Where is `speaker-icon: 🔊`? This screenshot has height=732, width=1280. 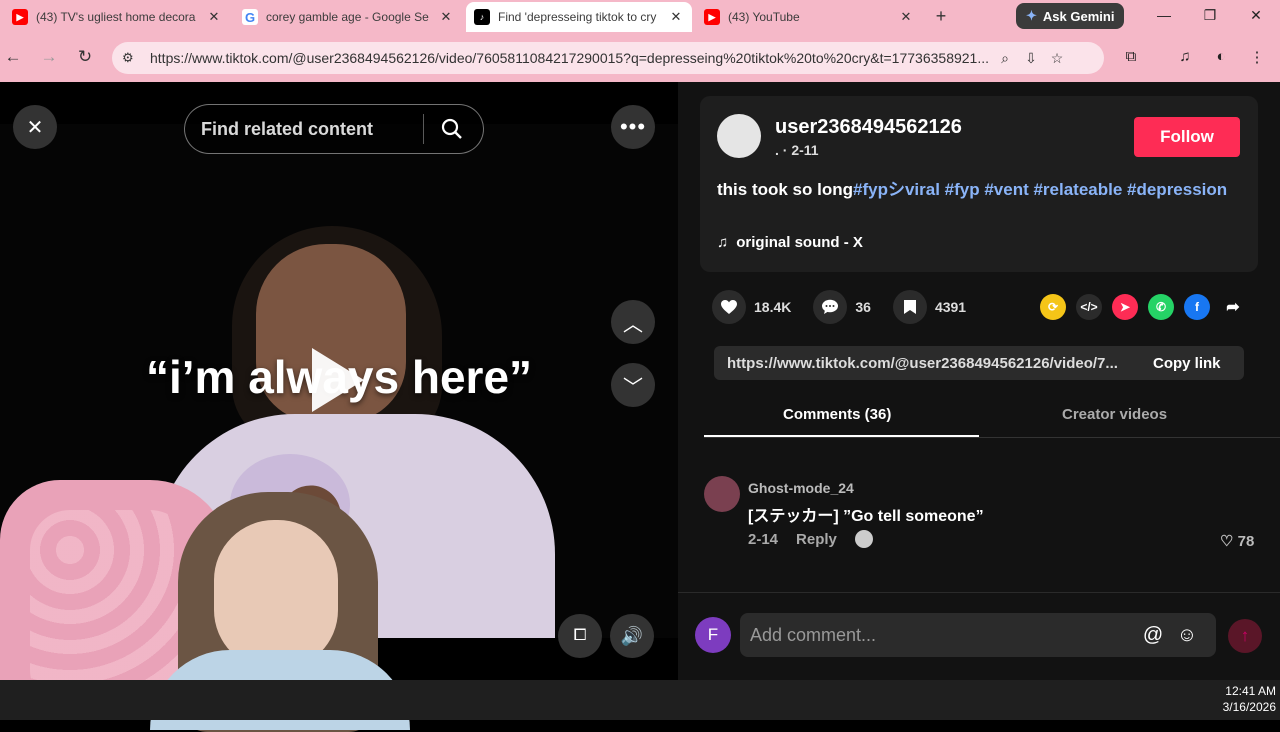 speaker-icon: 🔊 is located at coordinates (632, 635).